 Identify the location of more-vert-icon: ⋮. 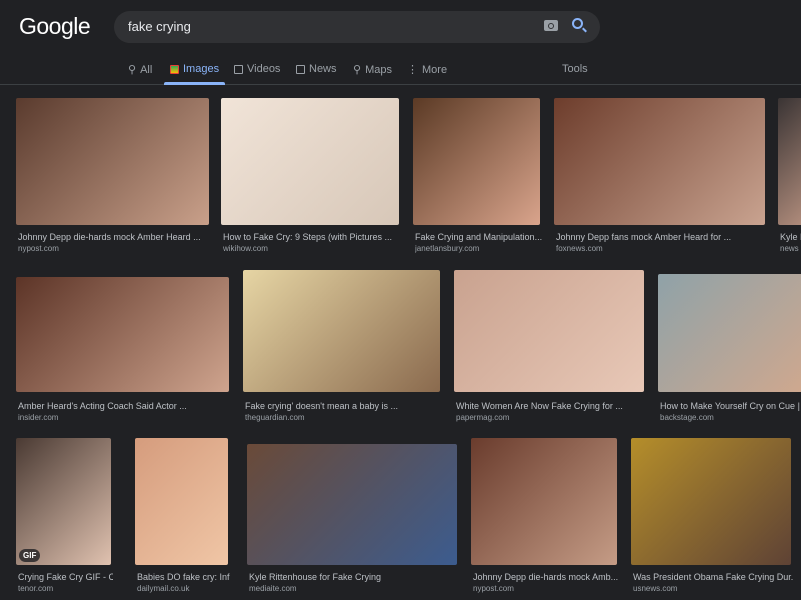
(412, 70).